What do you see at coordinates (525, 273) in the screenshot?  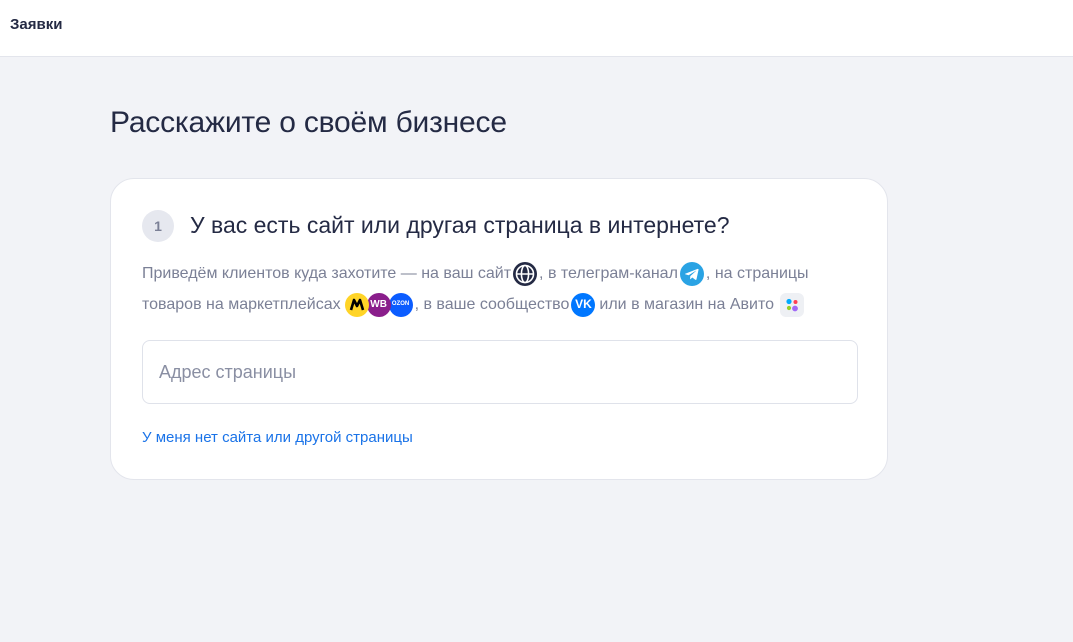 I see `globe-icon` at bounding box center [525, 273].